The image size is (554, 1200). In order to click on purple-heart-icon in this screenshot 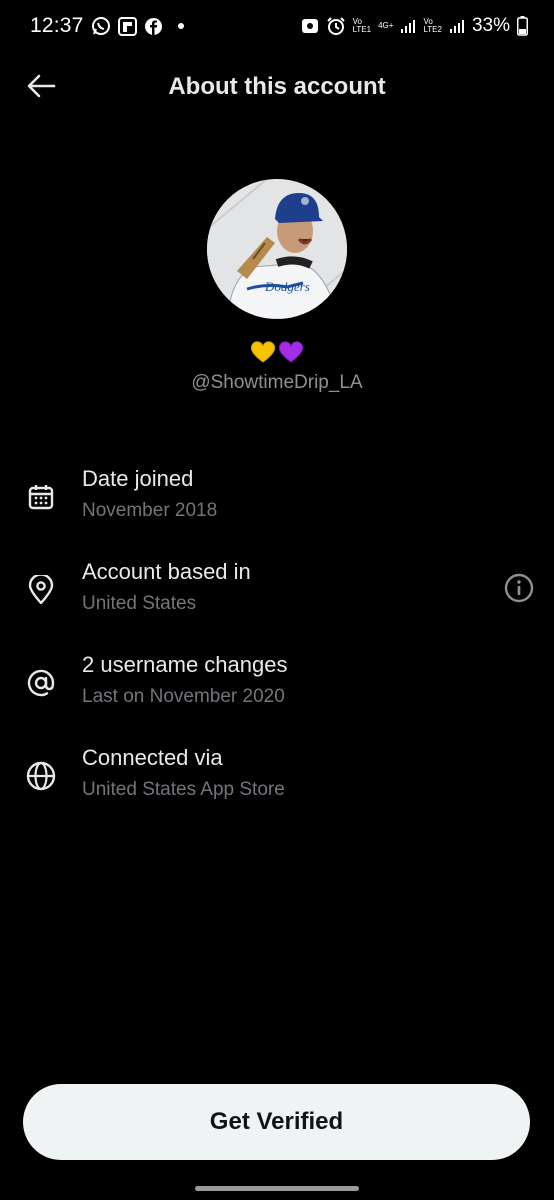, I will do `click(291, 354)`.